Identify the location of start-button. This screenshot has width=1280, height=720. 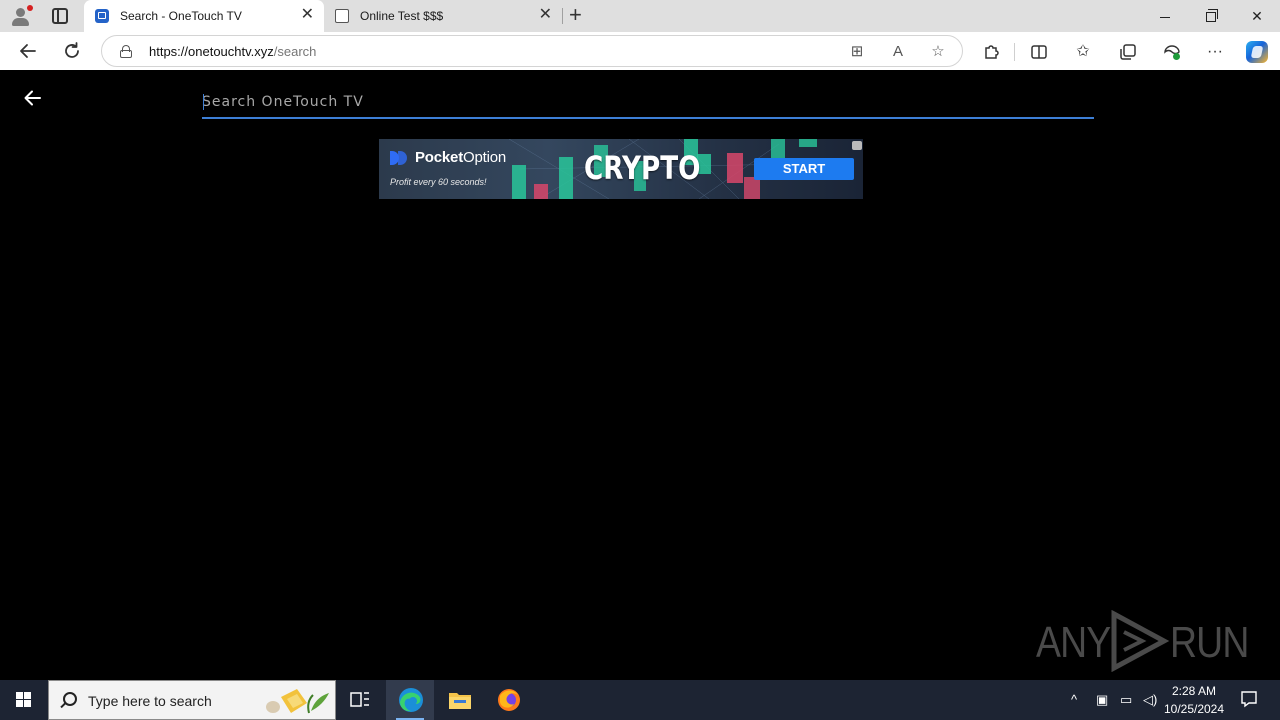
(24, 700).